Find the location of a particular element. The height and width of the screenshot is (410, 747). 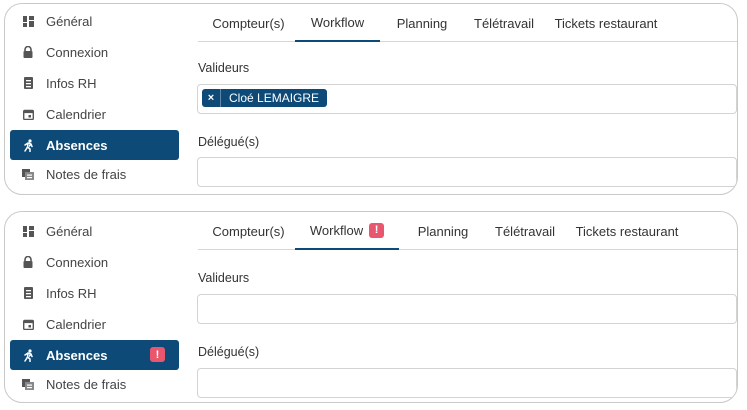

chip-label: Cloé LEMAIGRE is located at coordinates (274, 98).